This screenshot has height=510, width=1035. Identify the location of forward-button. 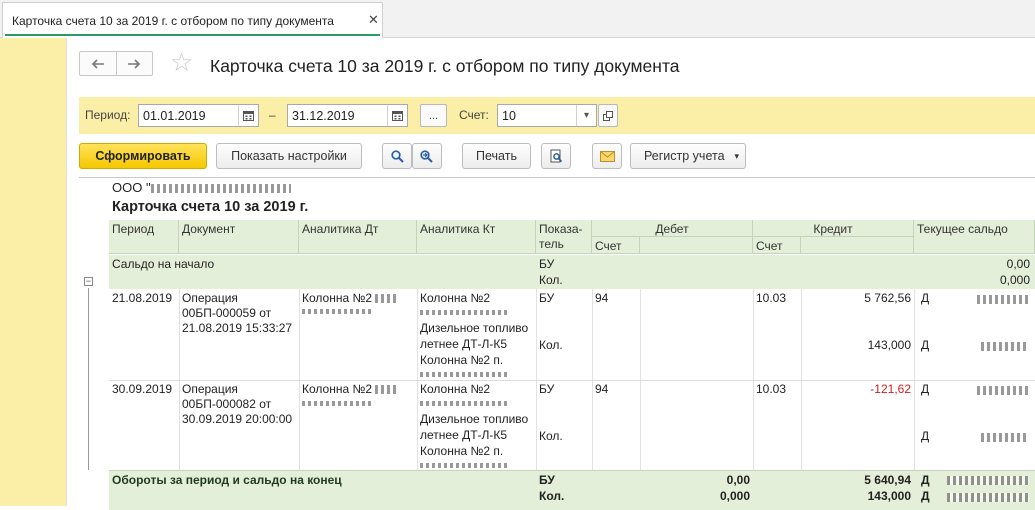
(134, 63).